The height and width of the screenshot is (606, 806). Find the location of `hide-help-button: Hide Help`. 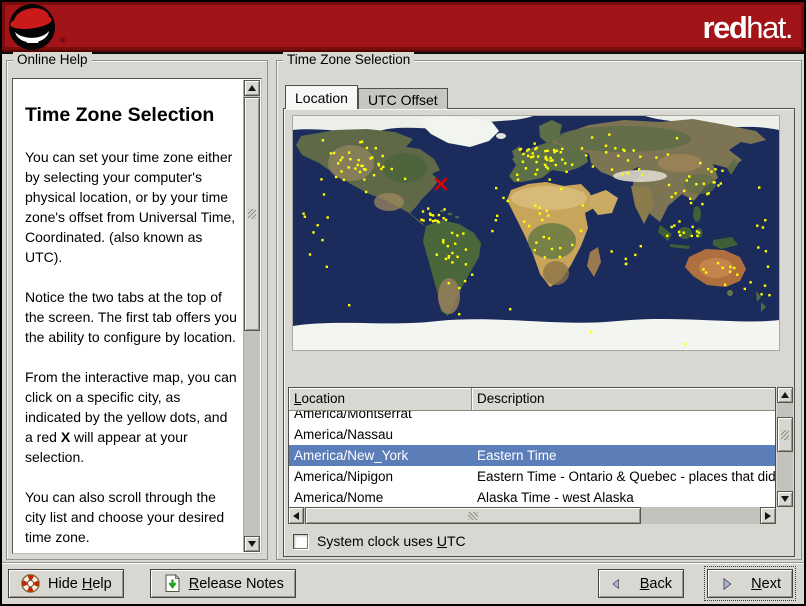

hide-help-button: Hide Help is located at coordinates (66, 583).